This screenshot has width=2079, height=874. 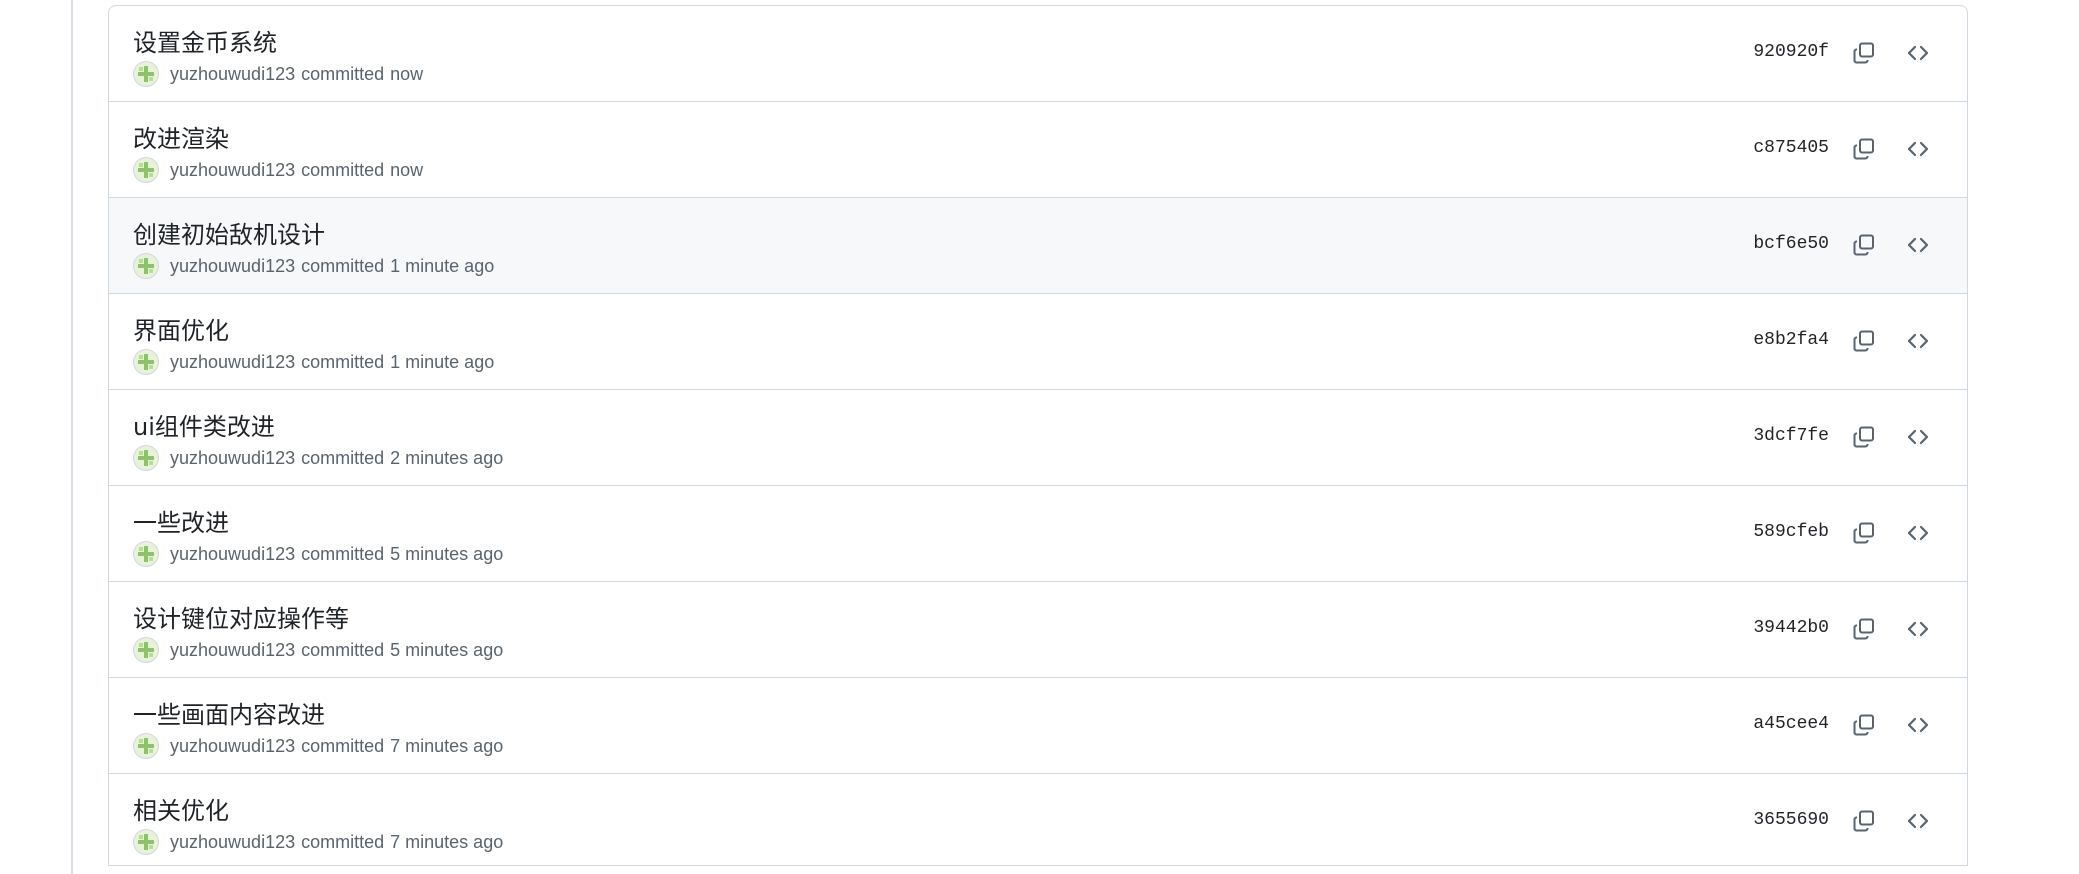 I want to click on commit-message-link: ui组件类改进, so click(x=204, y=424).